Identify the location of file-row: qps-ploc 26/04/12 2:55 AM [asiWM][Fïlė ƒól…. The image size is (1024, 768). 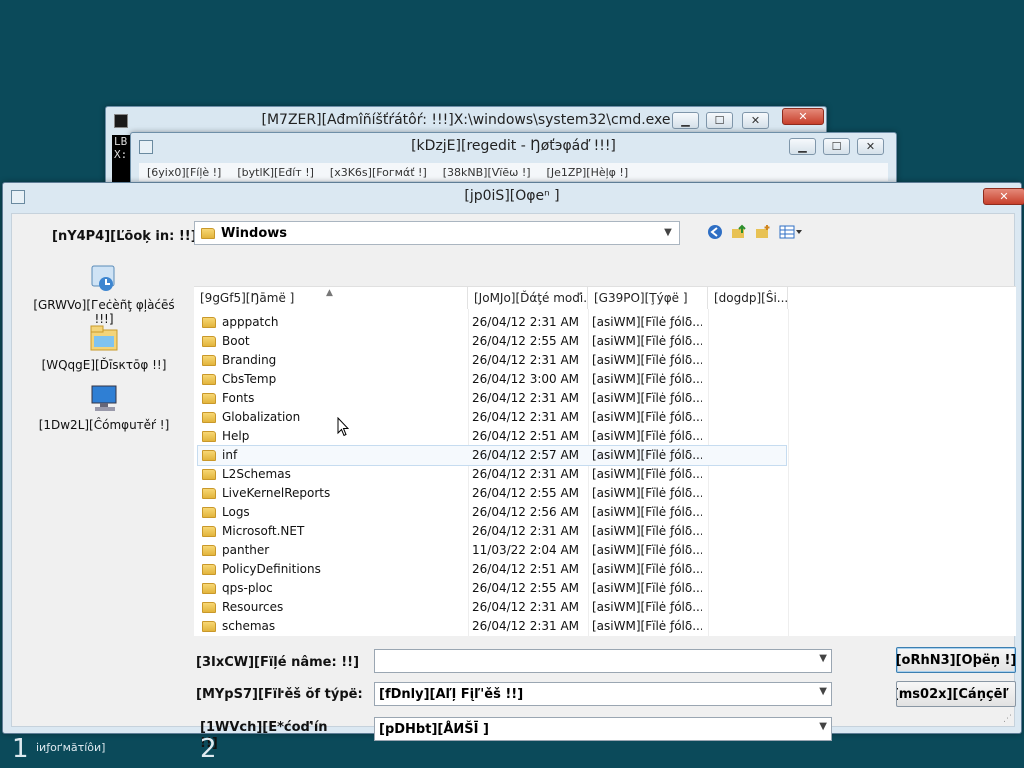
(492, 588).